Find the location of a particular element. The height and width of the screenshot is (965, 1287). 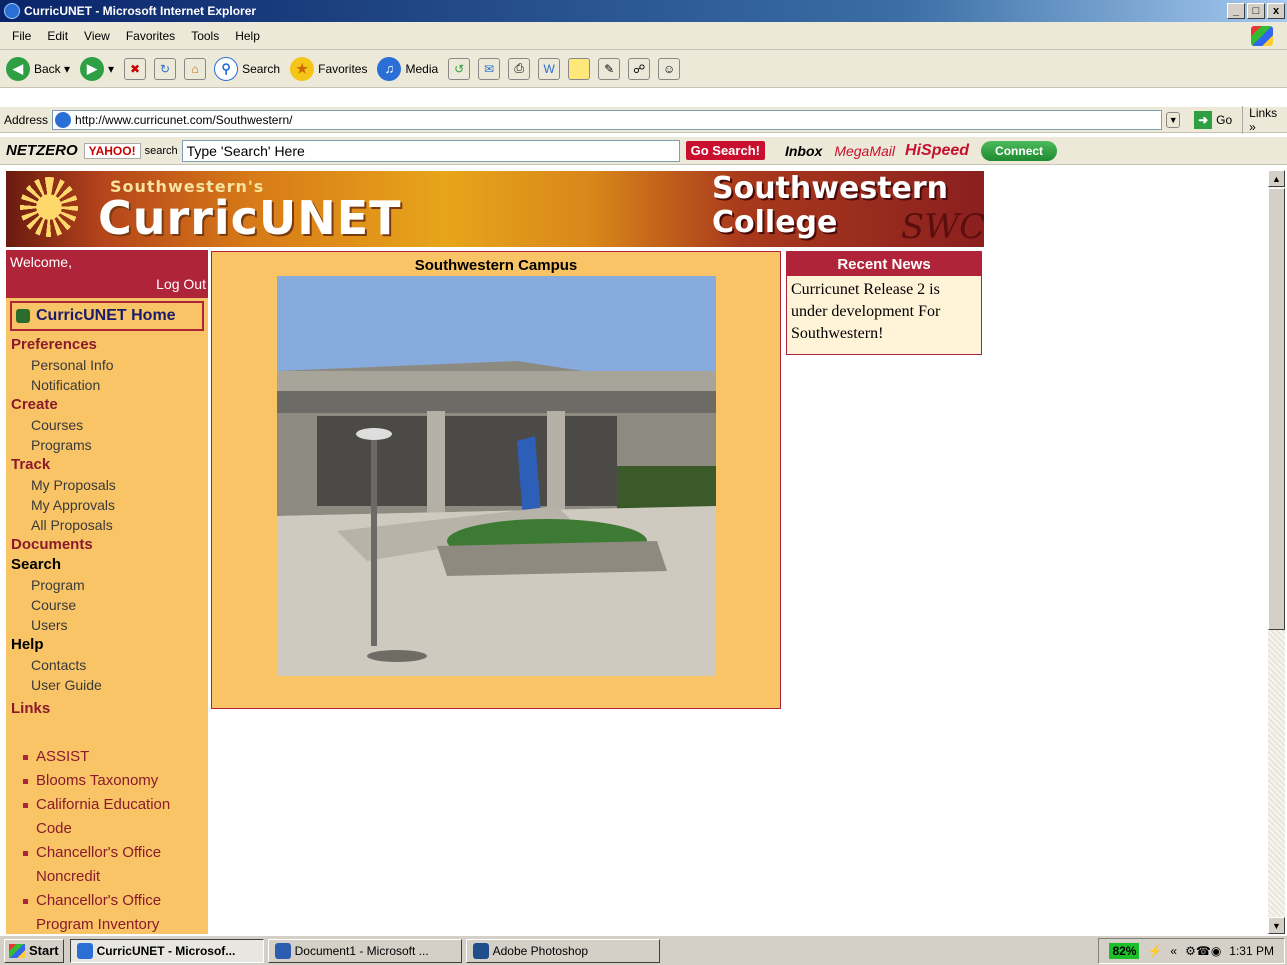

welcome-text: Welcome, is located at coordinates (41, 262).